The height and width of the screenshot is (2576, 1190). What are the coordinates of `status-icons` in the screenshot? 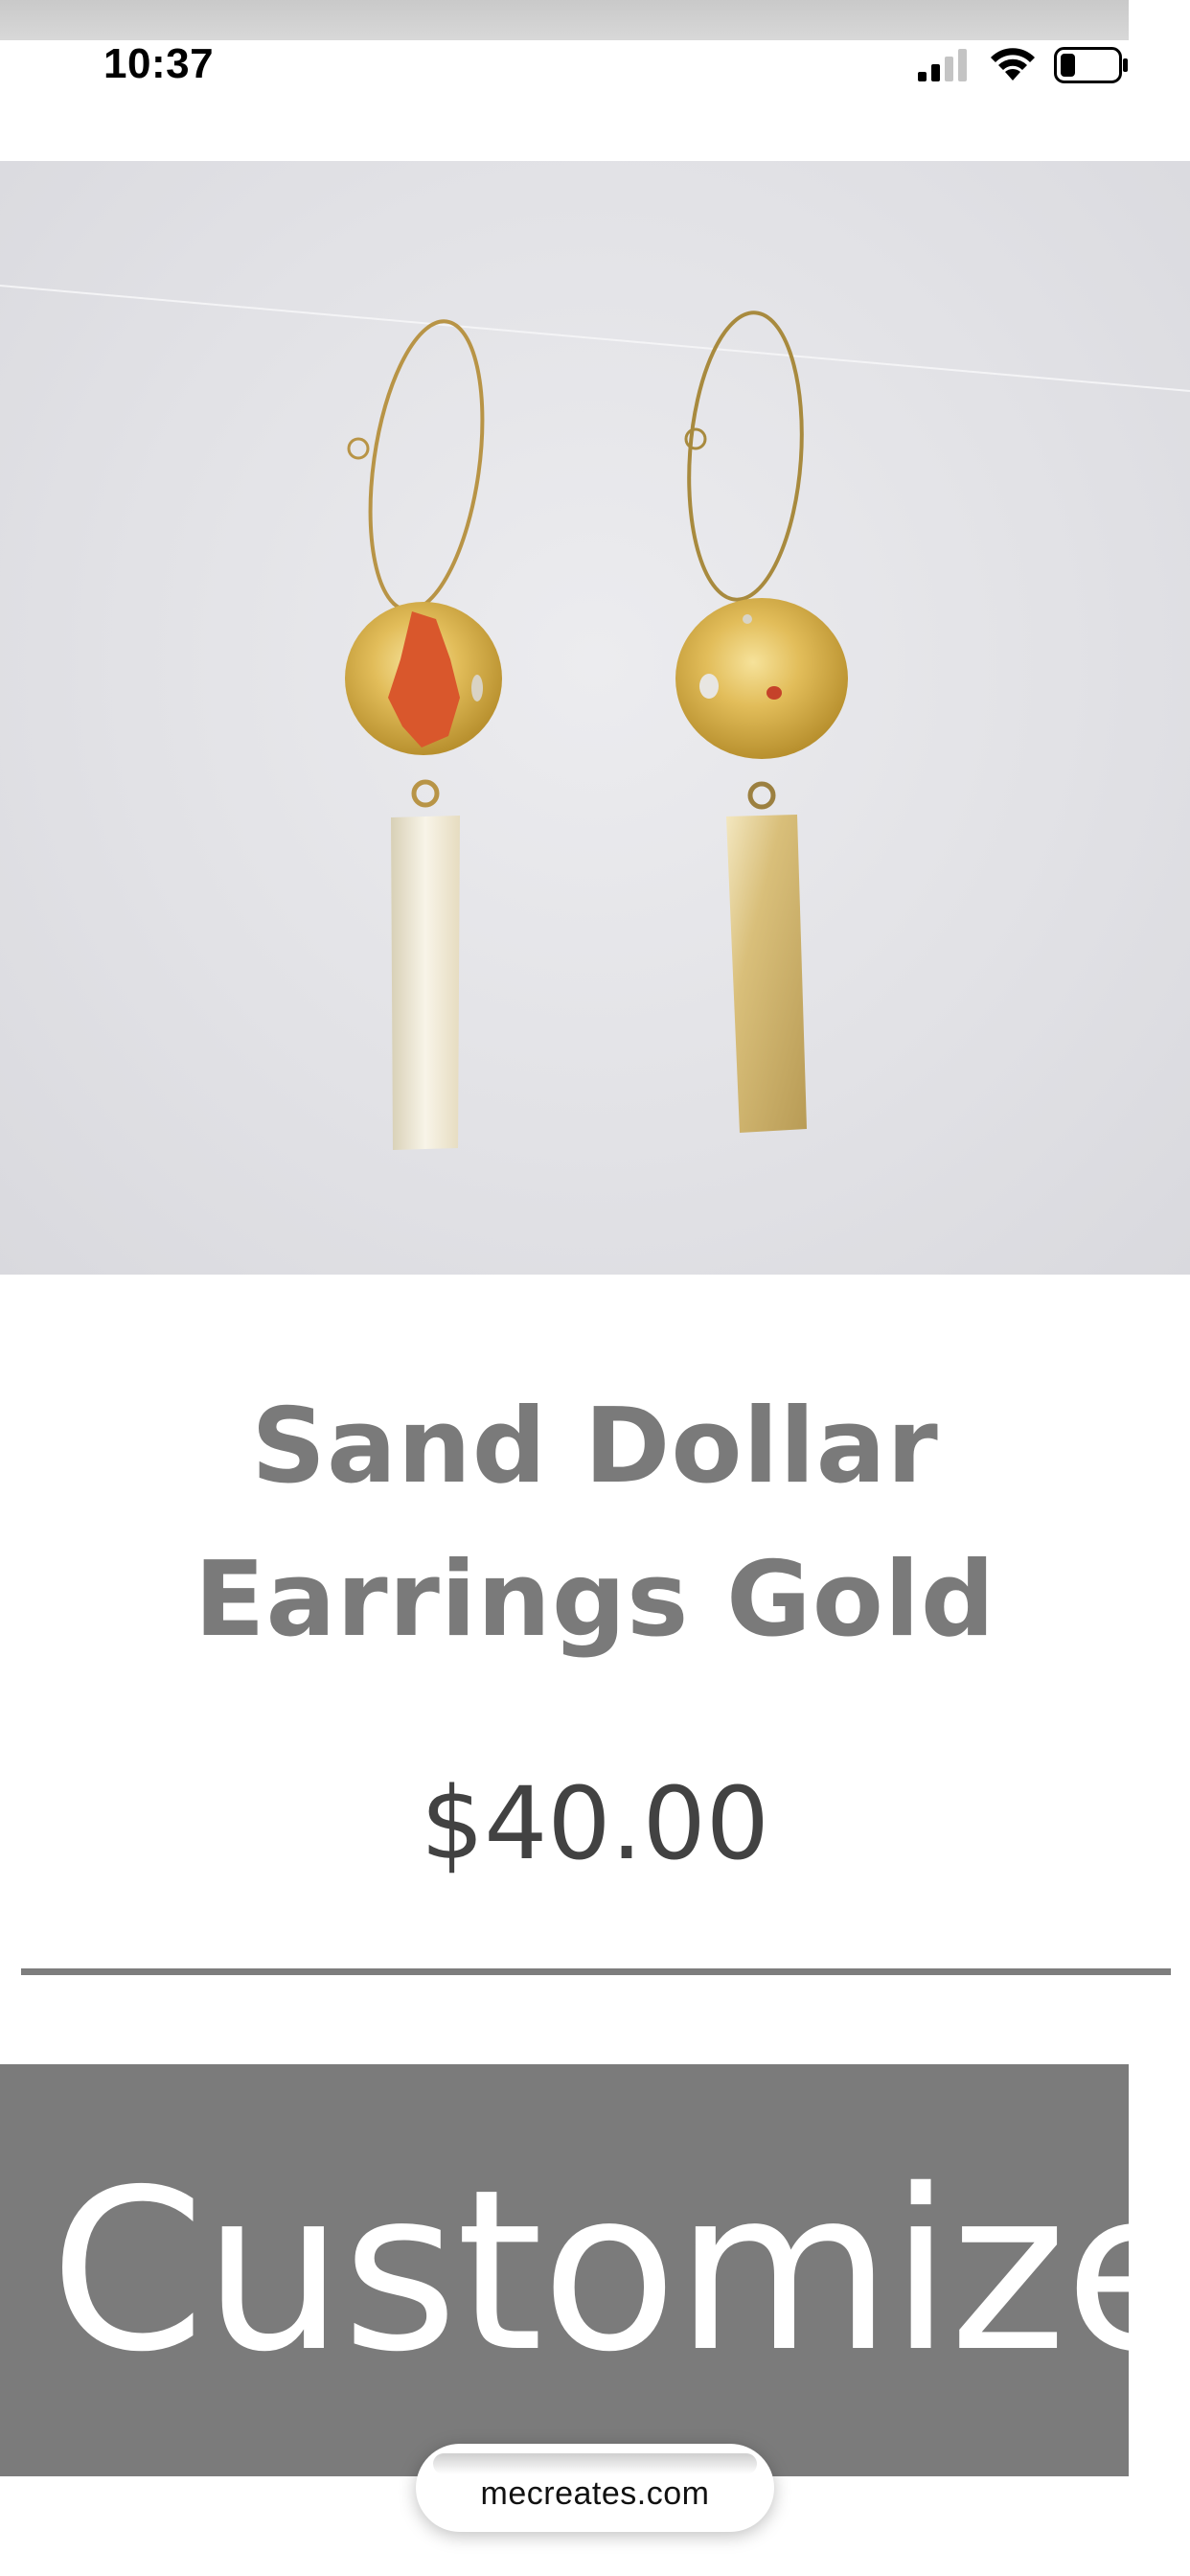 It's located at (1023, 65).